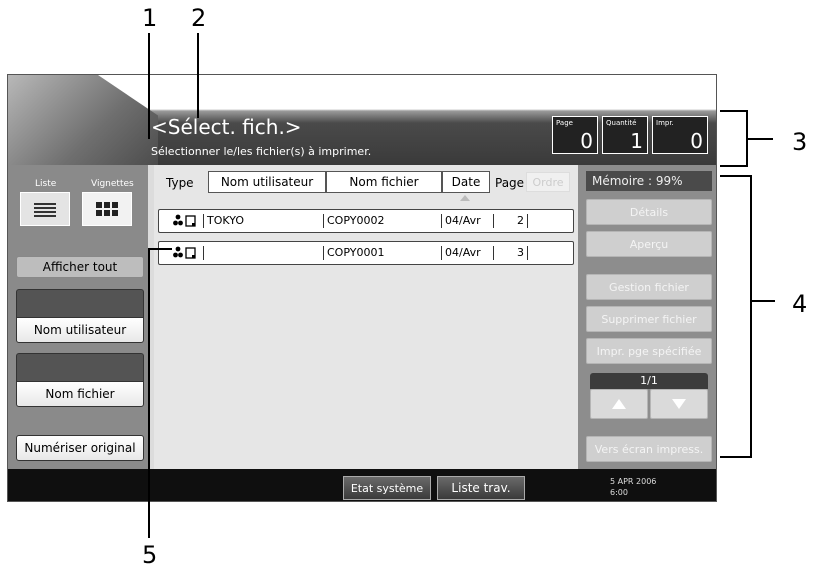 The width and height of the screenshot is (817, 570). I want to click on callout-1: 1, so click(150, 18).